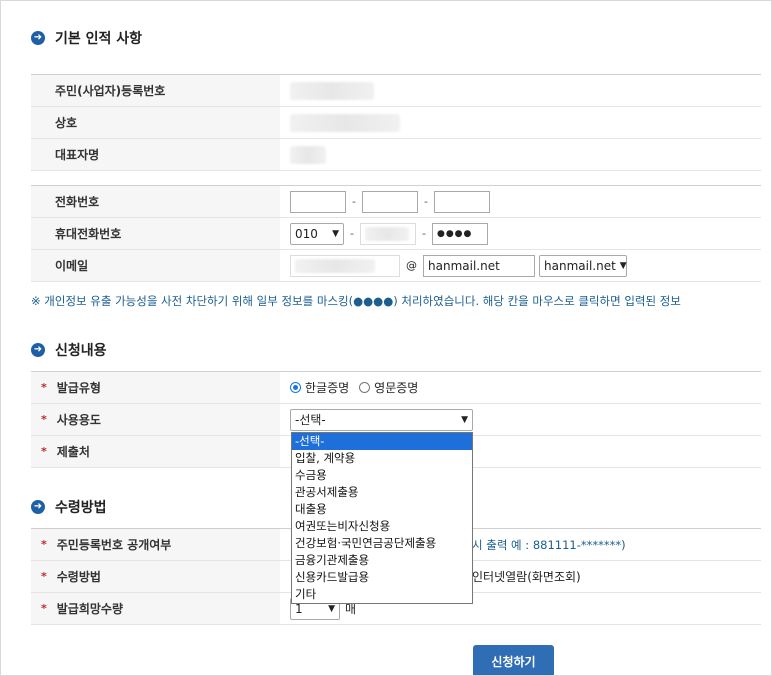 This screenshot has width=772, height=676. Describe the element at coordinates (114, 545) in the screenshot. I see `label-disclose: 주민등록번호 공개여부` at that location.